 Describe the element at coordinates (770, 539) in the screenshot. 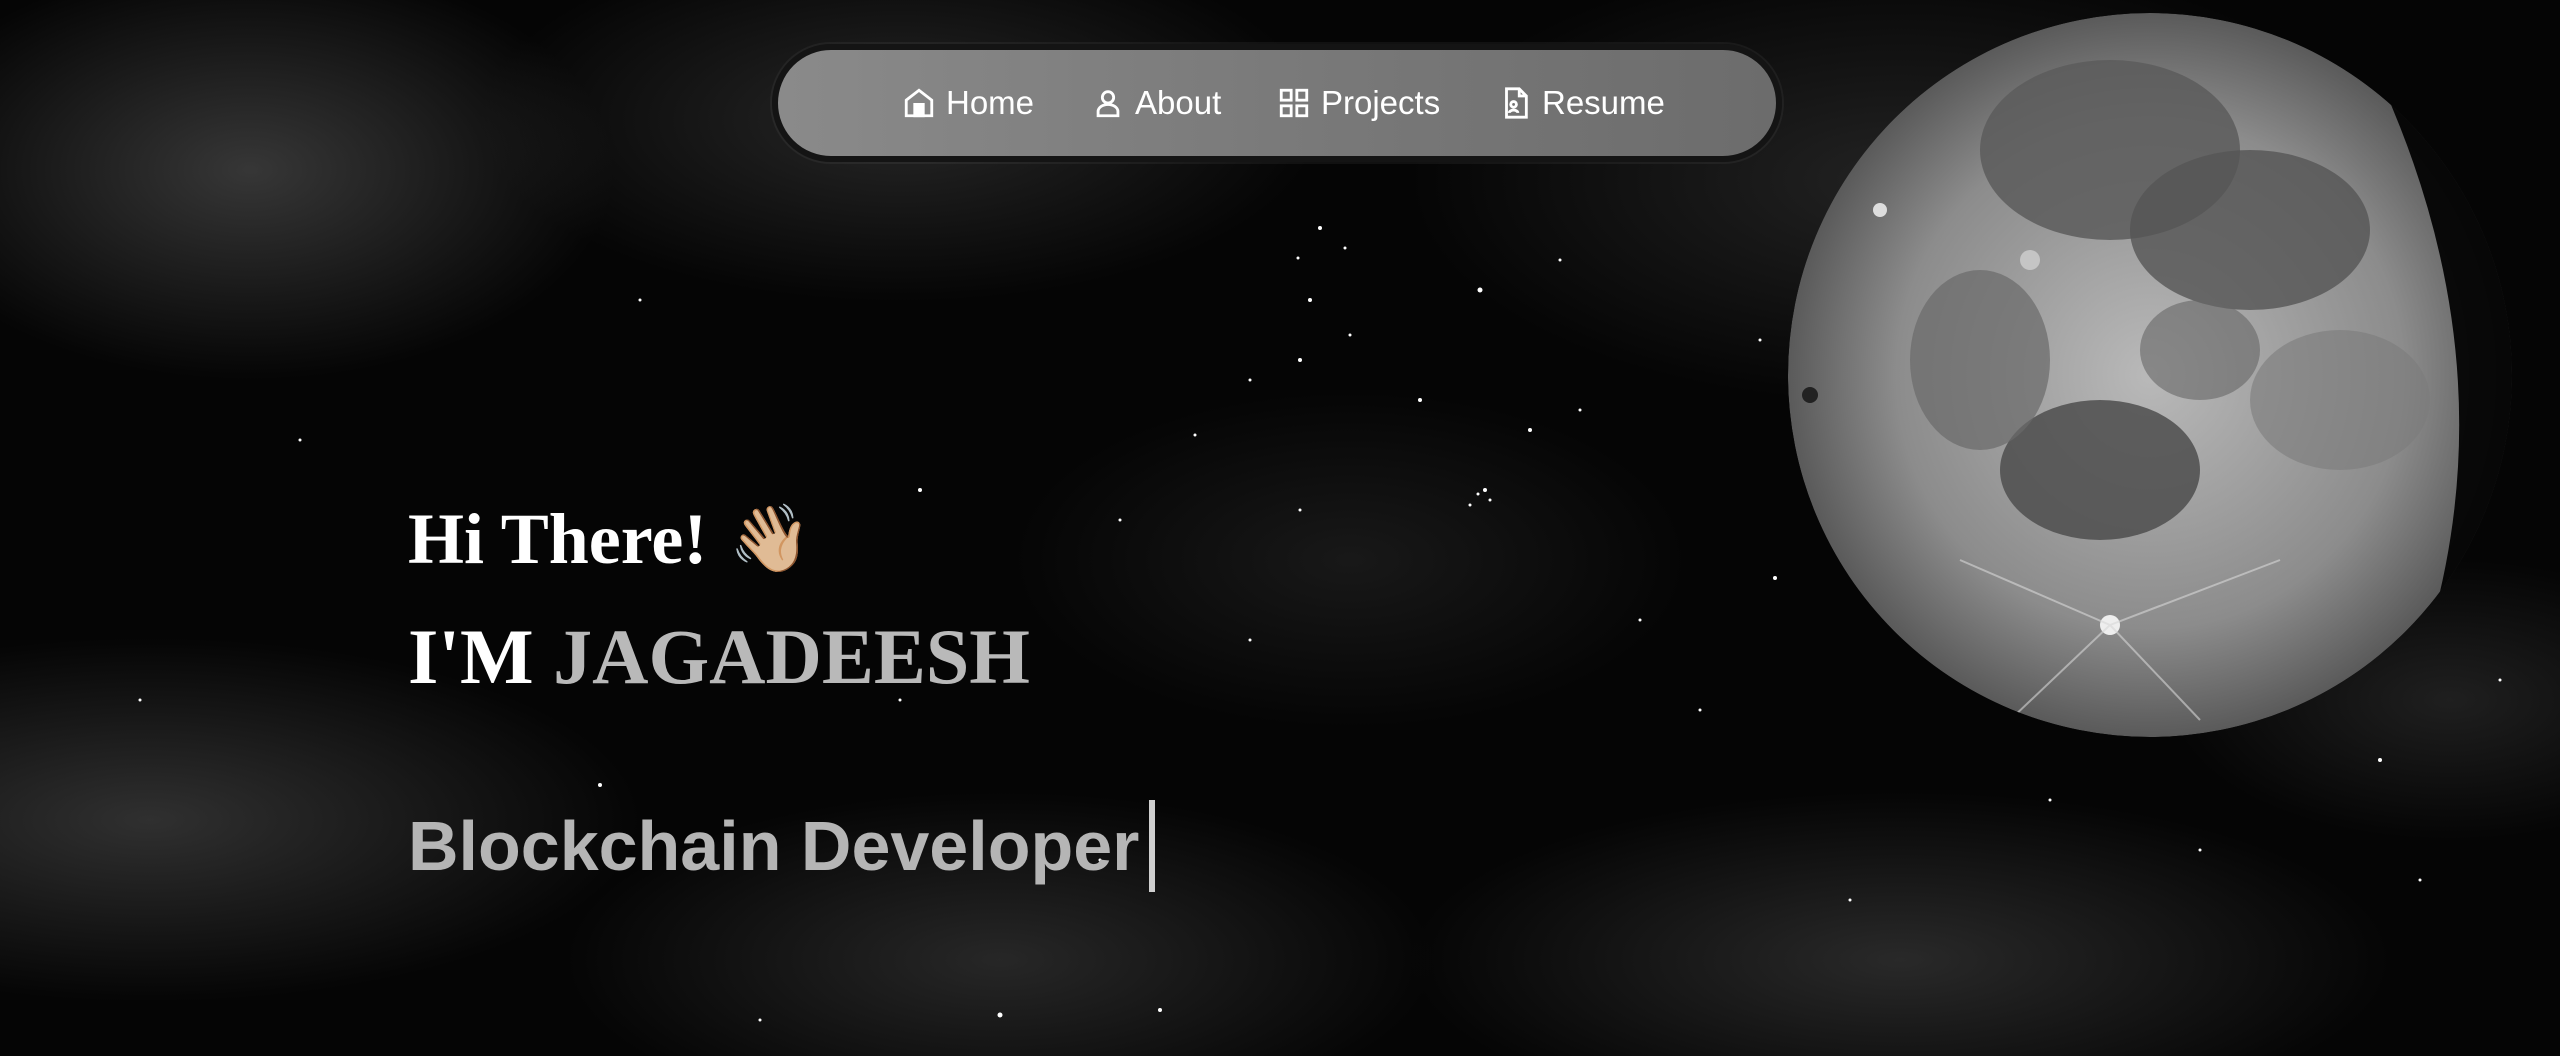

I see `wave-emoji: 👋🏼` at that location.